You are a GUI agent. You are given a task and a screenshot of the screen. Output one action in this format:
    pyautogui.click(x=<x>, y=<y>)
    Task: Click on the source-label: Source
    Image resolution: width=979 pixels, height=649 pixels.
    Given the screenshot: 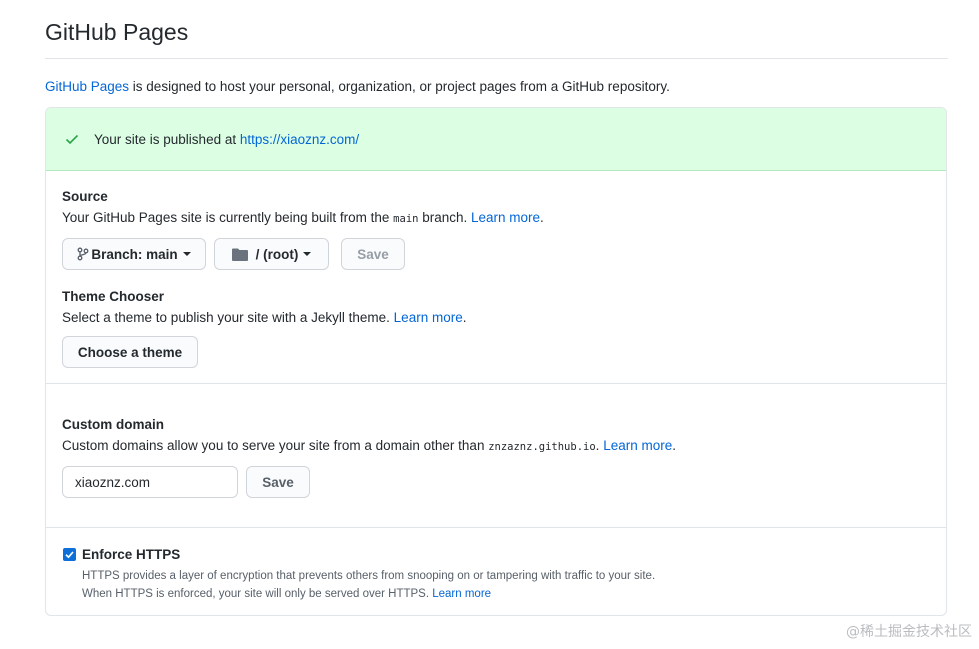 What is the action you would take?
    pyautogui.click(x=85, y=196)
    